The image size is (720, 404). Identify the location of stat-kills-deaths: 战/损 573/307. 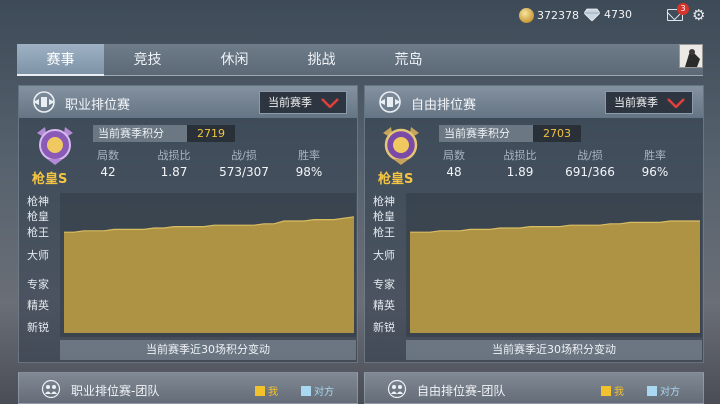
(244, 163).